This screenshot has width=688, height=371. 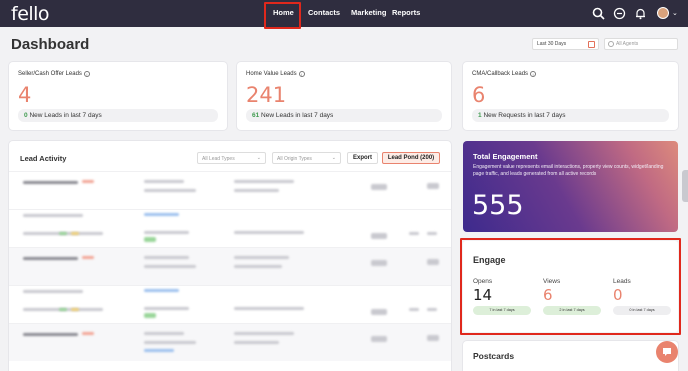 I want to click on stat-label-text: Home Value Leads, so click(x=271, y=74).